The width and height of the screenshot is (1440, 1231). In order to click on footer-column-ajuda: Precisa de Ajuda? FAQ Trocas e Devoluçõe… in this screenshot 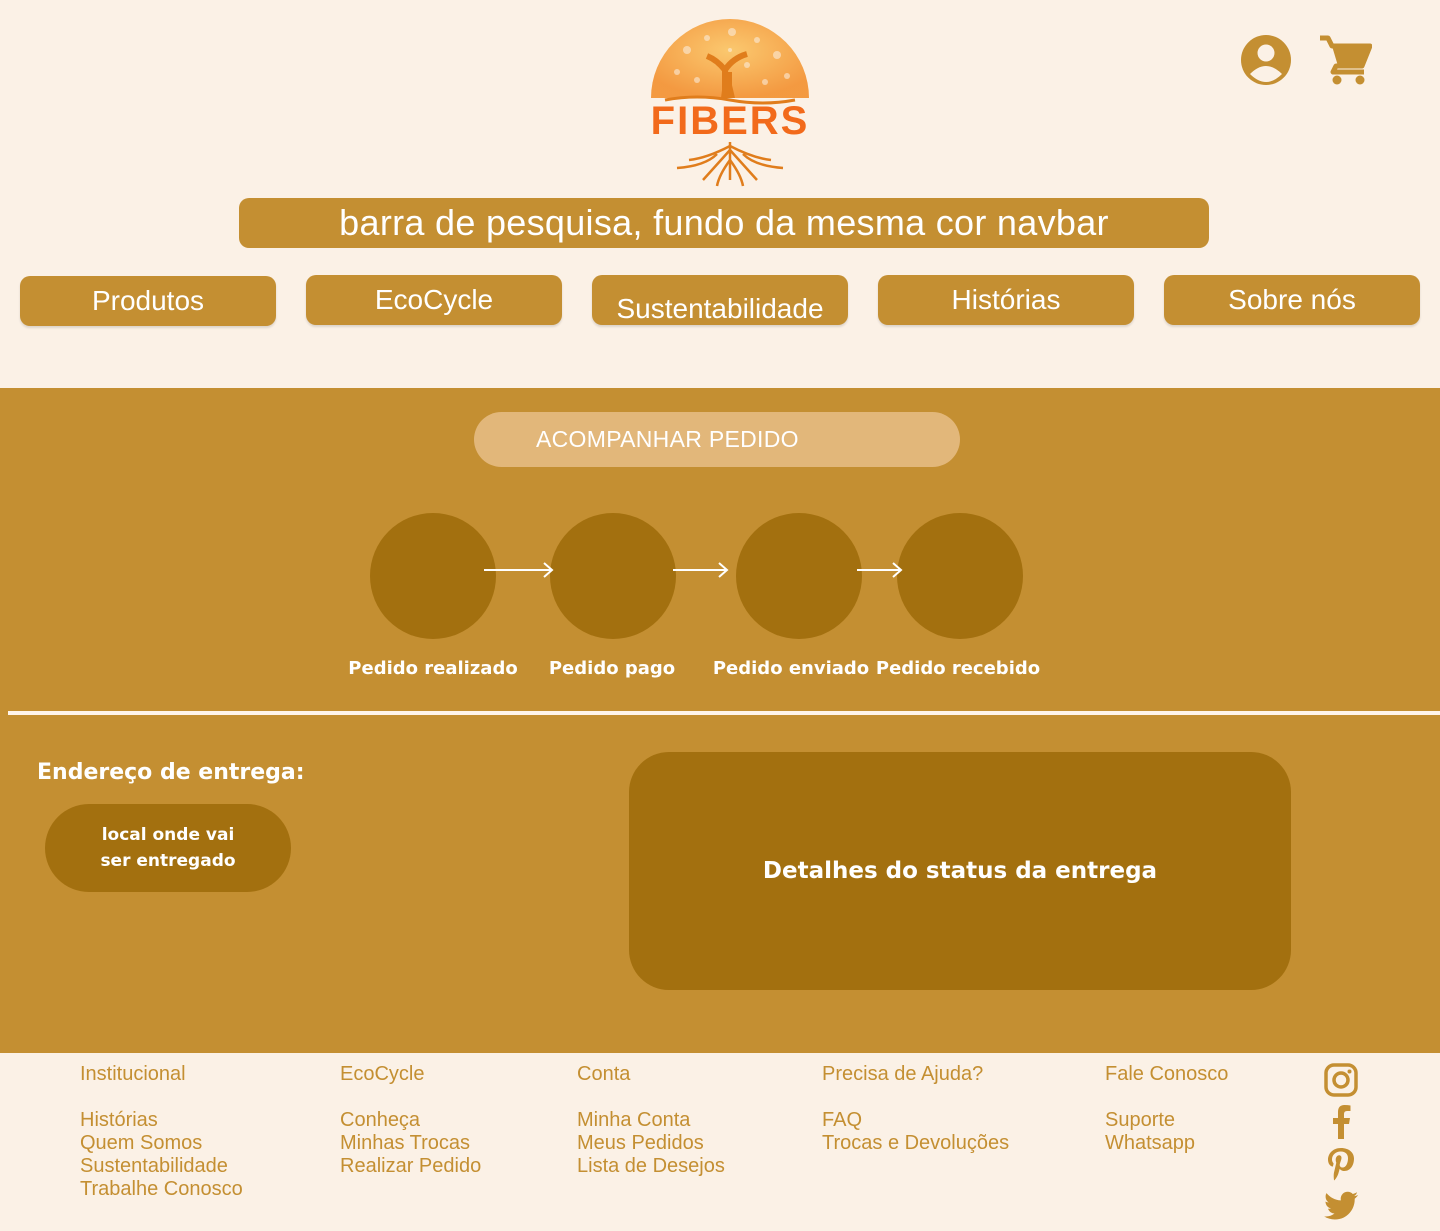, I will do `click(915, 1109)`.